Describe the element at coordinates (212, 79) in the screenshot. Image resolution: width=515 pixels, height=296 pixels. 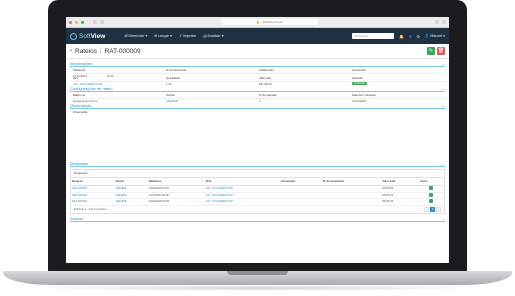
I see `field-label: Quantidade` at that location.